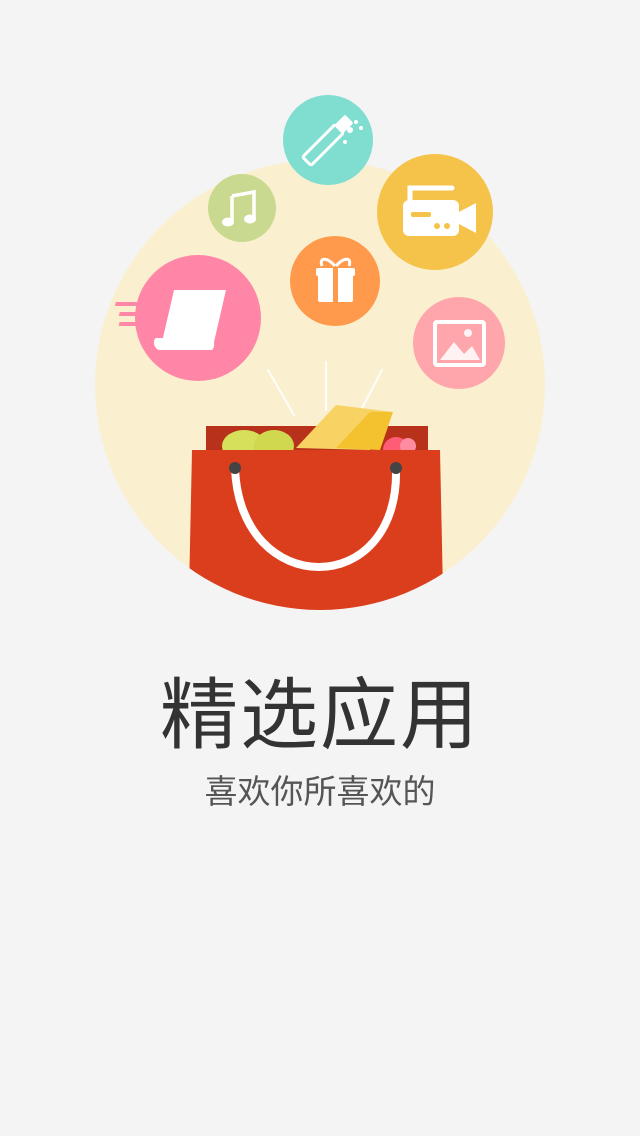 This screenshot has height=1136, width=640. Describe the element at coordinates (328, 140) in the screenshot. I see `magic-wand-icon` at that location.